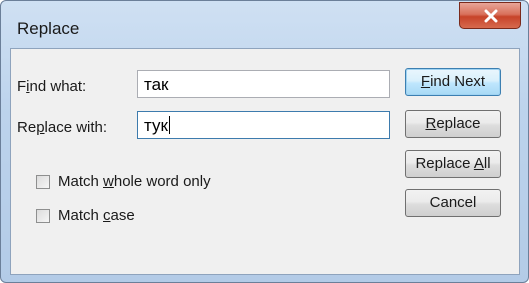 The height and width of the screenshot is (283, 529). What do you see at coordinates (52, 86) in the screenshot?
I see `find-what-label: Find what:` at bounding box center [52, 86].